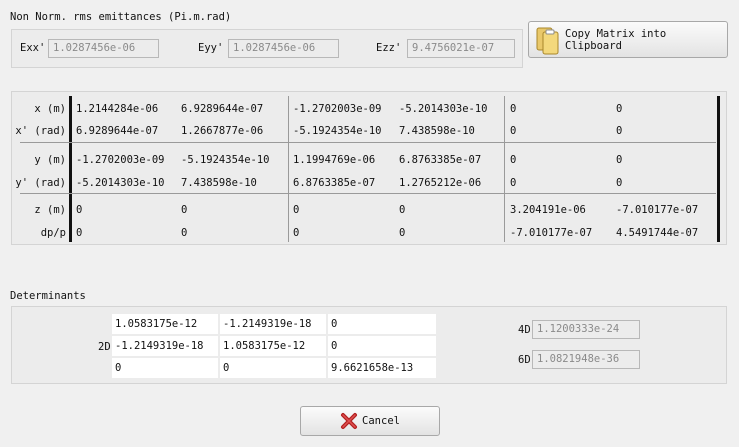 This screenshot has width=739, height=447. What do you see at coordinates (103, 48) in the screenshot?
I see `exx-field: 1.0287456e-06` at bounding box center [103, 48].